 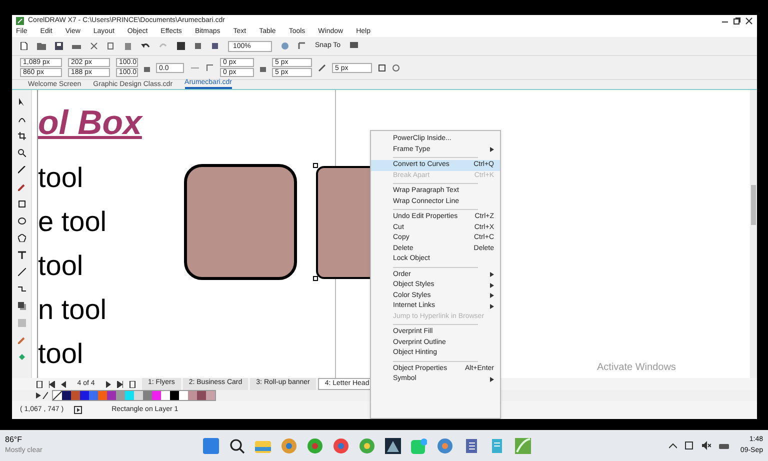 I want to click on start-icon, so click(x=211, y=446).